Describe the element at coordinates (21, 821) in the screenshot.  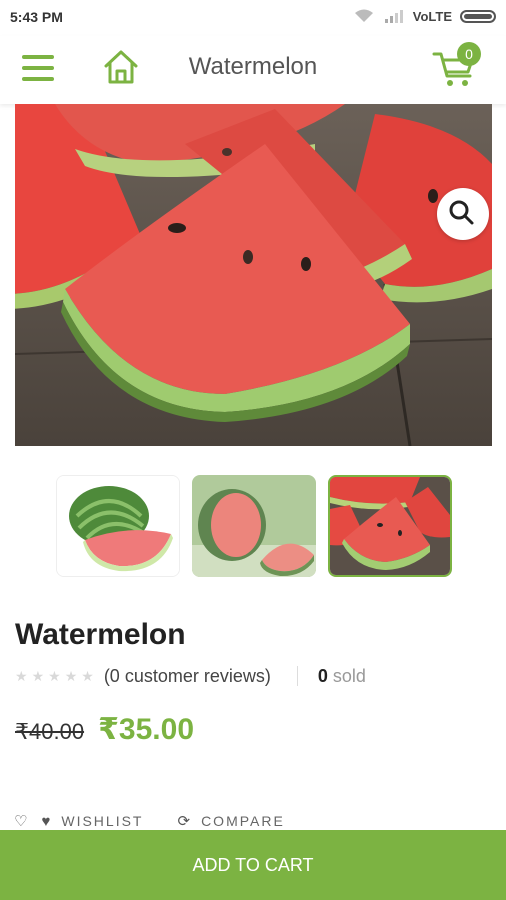
I see `heart-outline-icon: ♡` at that location.